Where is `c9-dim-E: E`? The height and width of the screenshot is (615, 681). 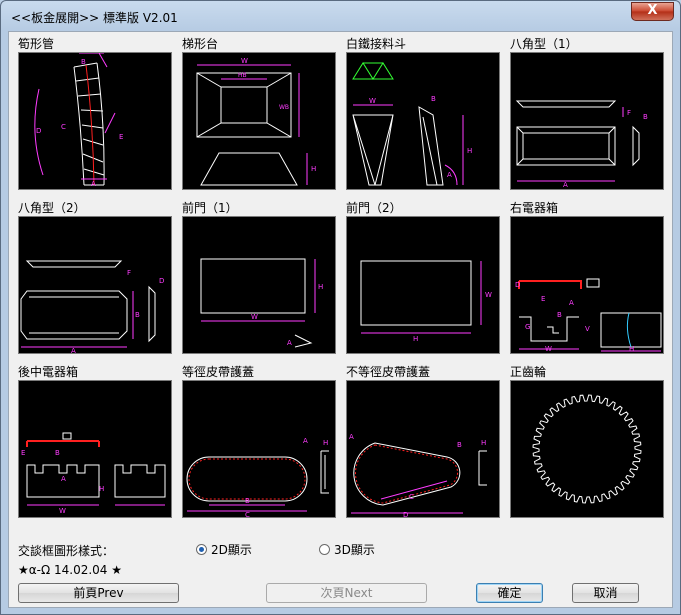 c9-dim-E: E is located at coordinates (23, 453).